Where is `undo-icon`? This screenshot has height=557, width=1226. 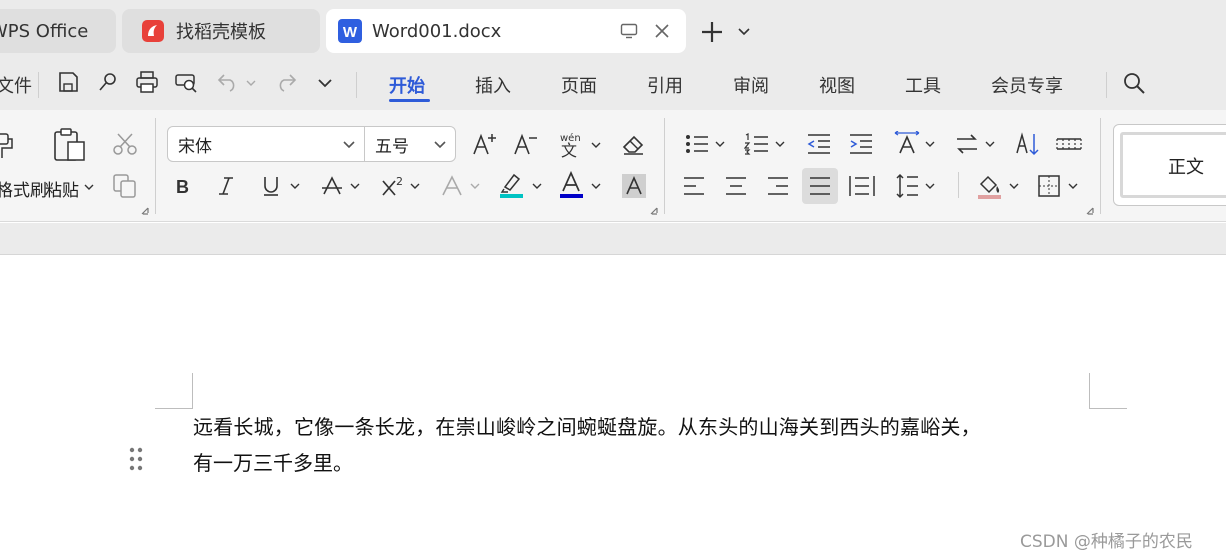
undo-icon is located at coordinates (228, 82).